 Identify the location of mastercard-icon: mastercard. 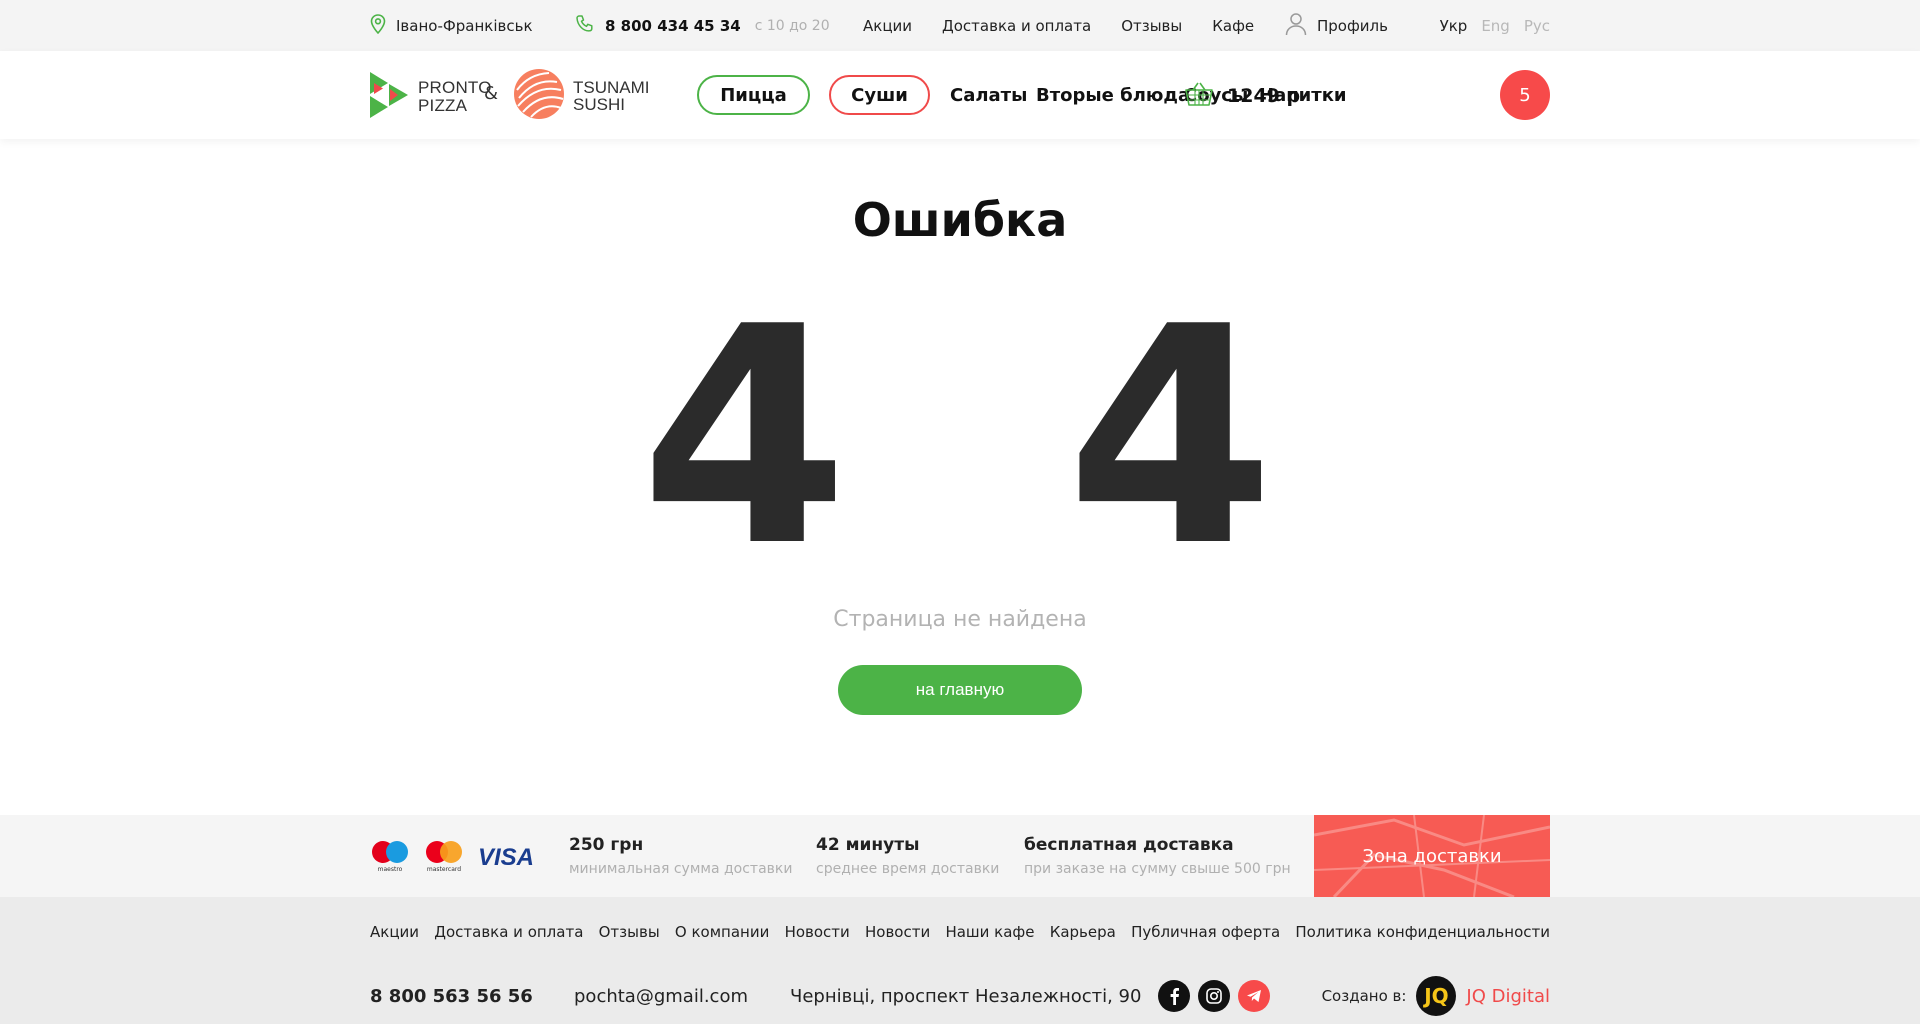
(444, 858).